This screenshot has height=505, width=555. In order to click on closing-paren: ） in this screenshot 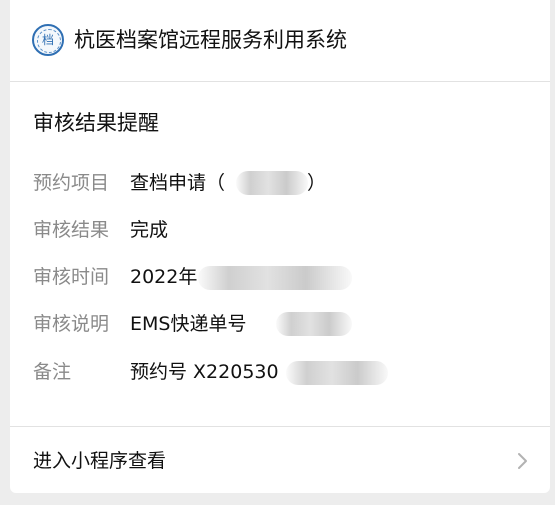, I will do `click(317, 183)`.